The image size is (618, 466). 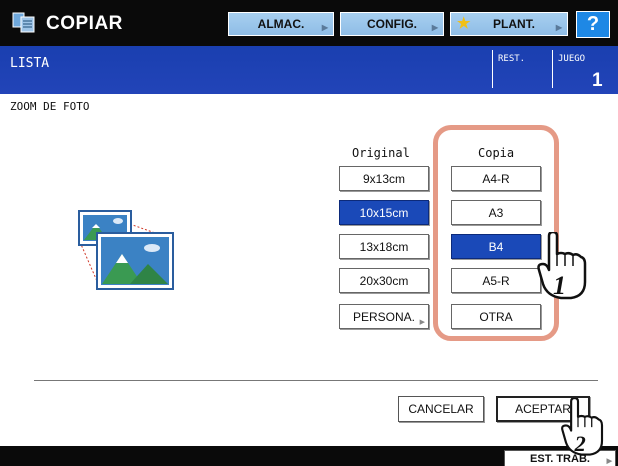 What do you see at coordinates (496, 212) in the screenshot?
I see `copia-size-a3-button: A3` at bounding box center [496, 212].